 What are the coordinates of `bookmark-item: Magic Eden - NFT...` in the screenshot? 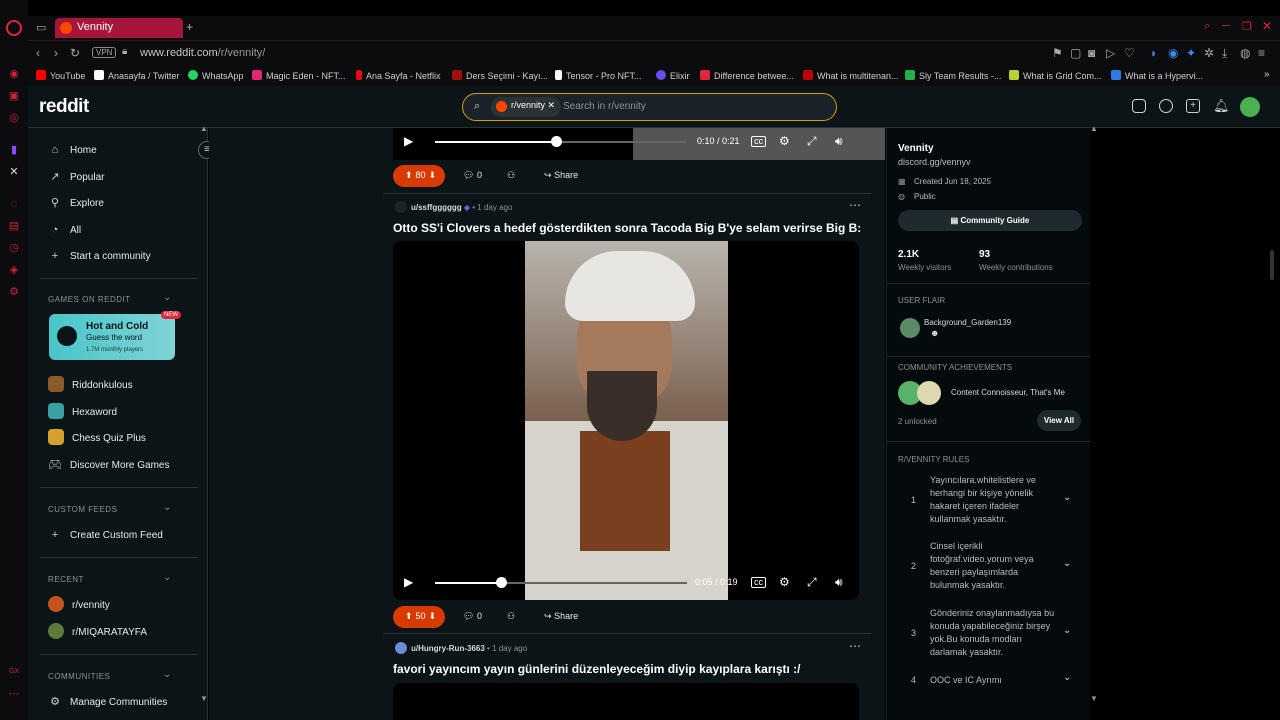 It's located at (299, 75).